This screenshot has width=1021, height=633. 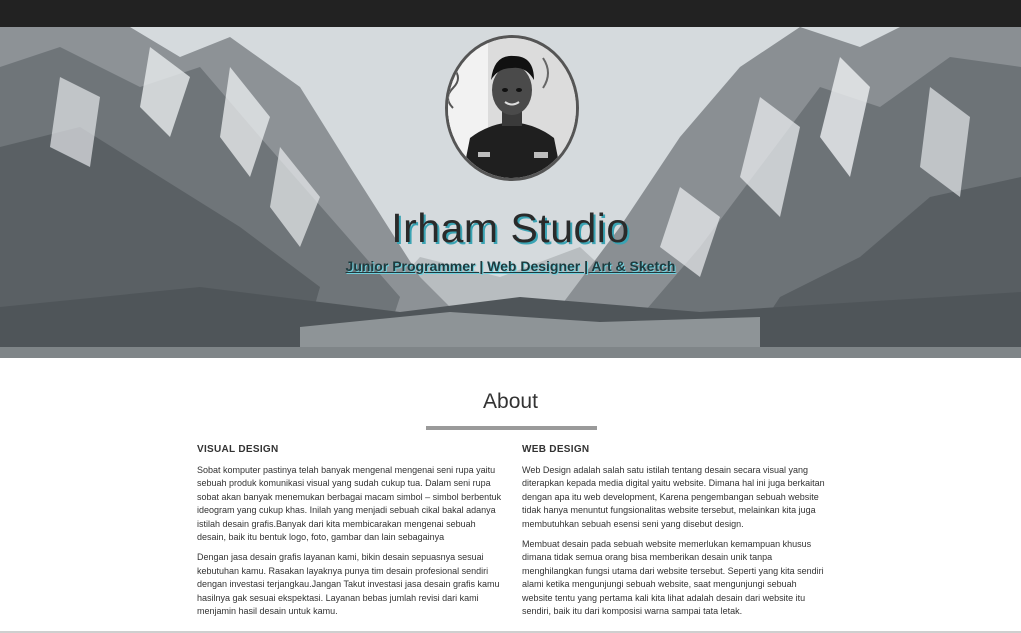 I want to click on site-title: Irham Studio, so click(x=510, y=228).